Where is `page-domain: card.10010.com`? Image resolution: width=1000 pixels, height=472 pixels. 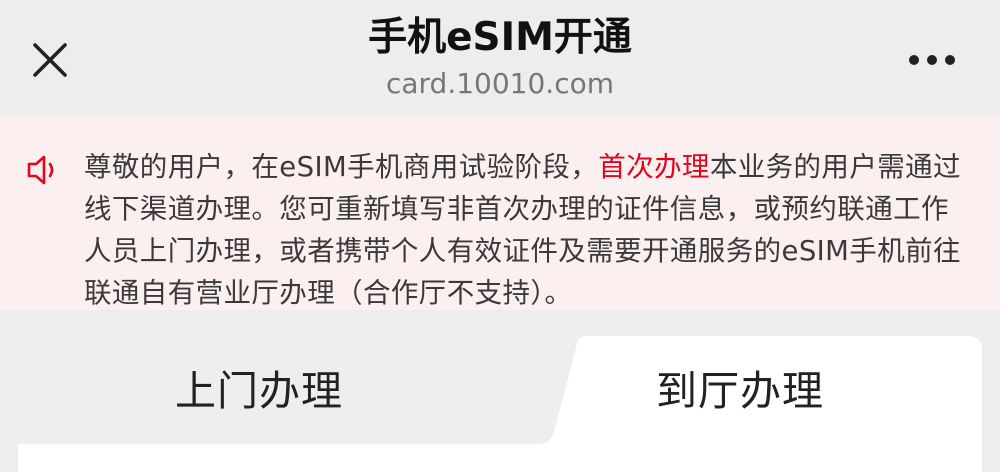 page-domain: card.10010.com is located at coordinates (500, 83).